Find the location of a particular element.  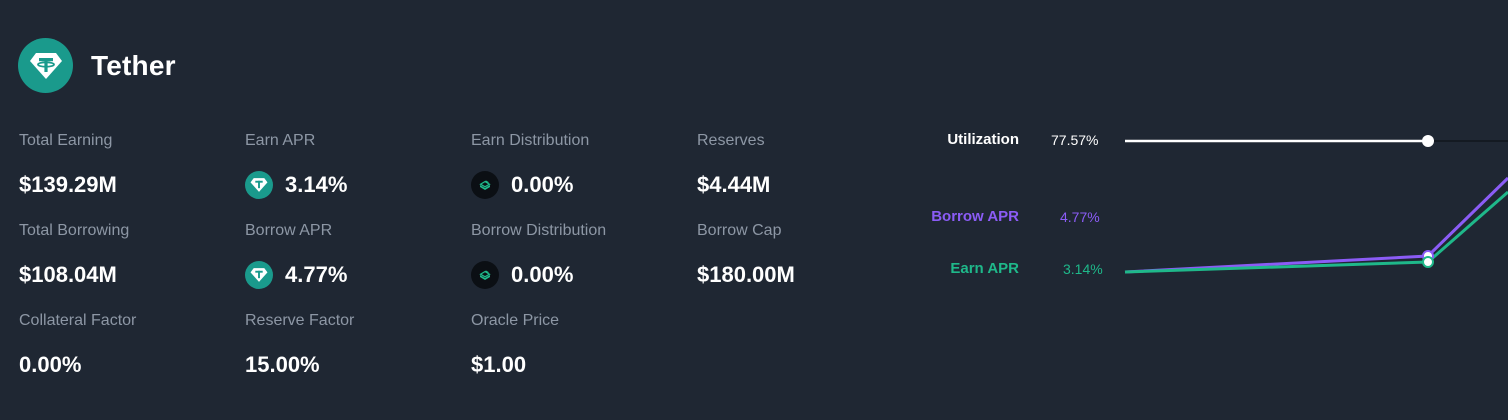

stat-borrow-apr: Borrow APR 4.77% is located at coordinates (296, 255).